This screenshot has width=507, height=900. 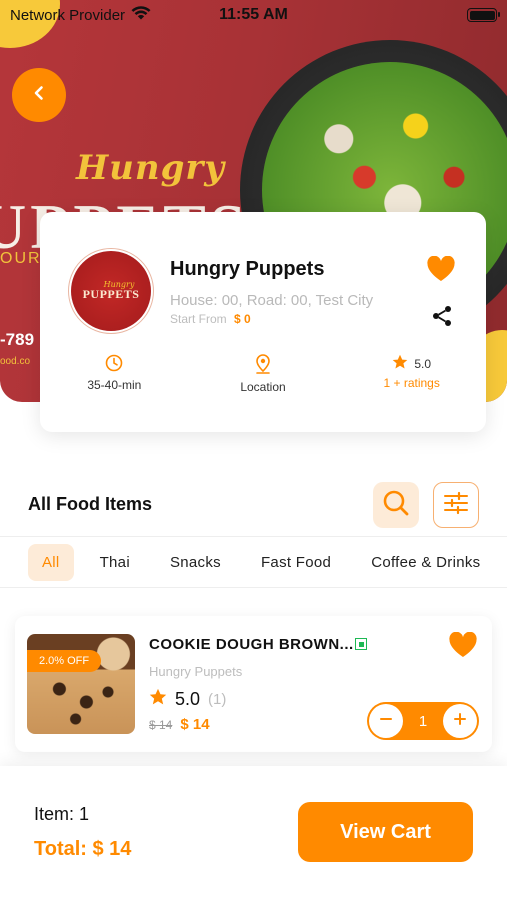 What do you see at coordinates (425, 562) in the screenshot?
I see `tab-coffee-drinks: Coffee & Drinks` at bounding box center [425, 562].